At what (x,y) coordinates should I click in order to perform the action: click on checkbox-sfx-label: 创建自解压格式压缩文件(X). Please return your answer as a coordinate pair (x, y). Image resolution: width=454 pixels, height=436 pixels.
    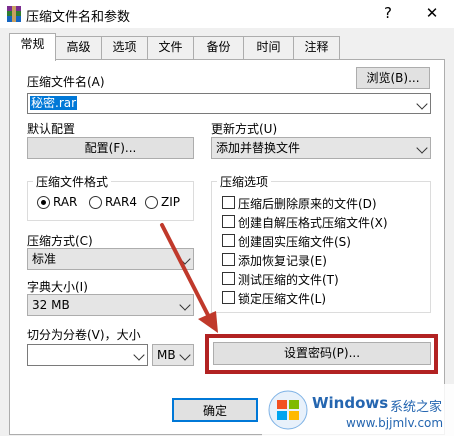
    Looking at the image, I should click on (313, 223).